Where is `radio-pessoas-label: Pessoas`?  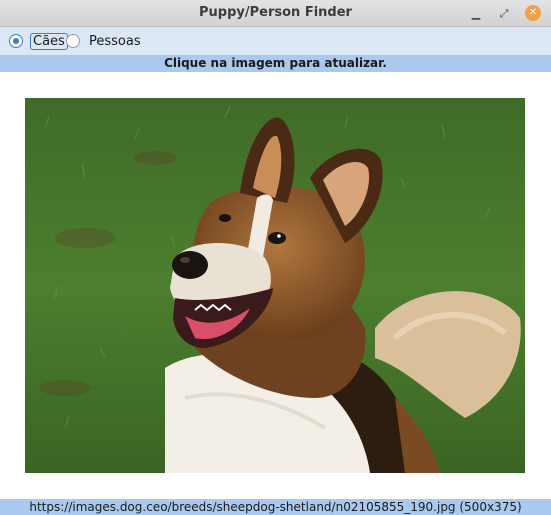 radio-pessoas-label: Pessoas is located at coordinates (115, 41).